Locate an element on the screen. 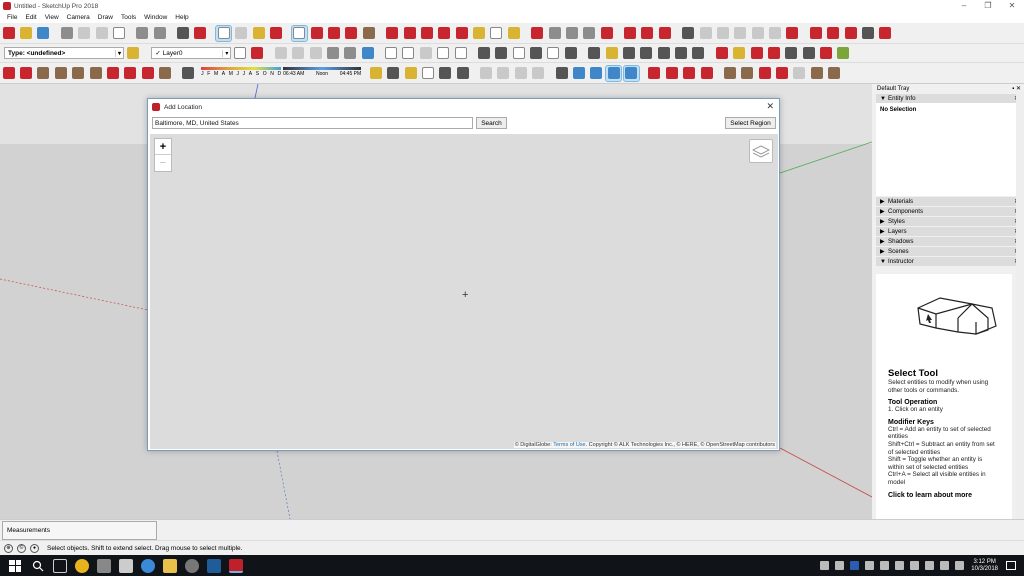  print-icon is located at coordinates (183, 33).